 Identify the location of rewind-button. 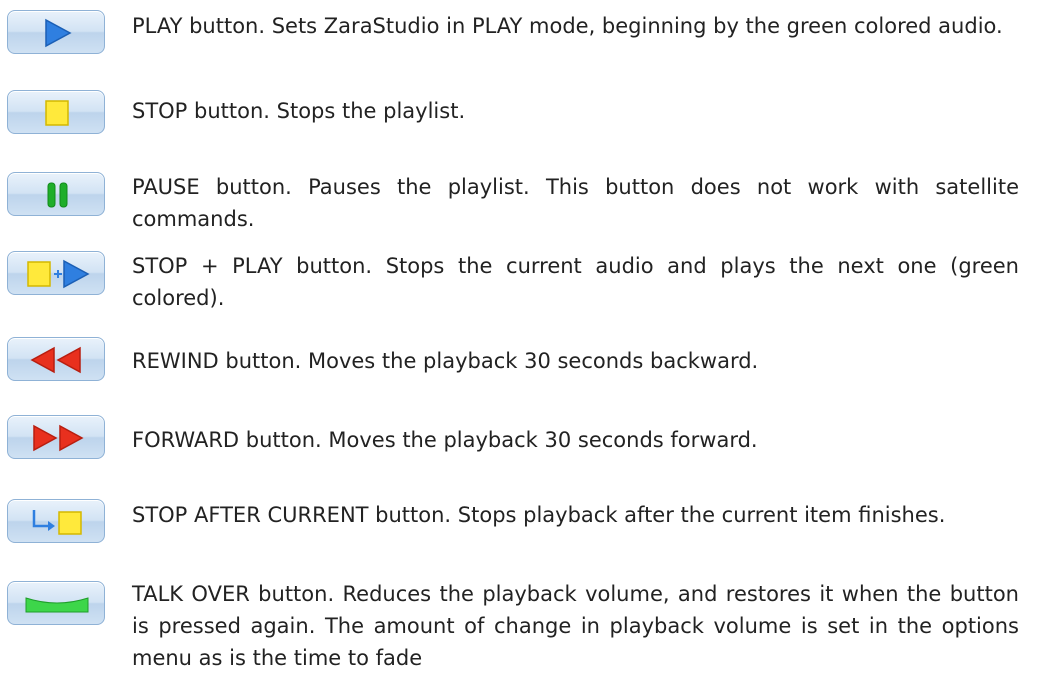
(56, 359).